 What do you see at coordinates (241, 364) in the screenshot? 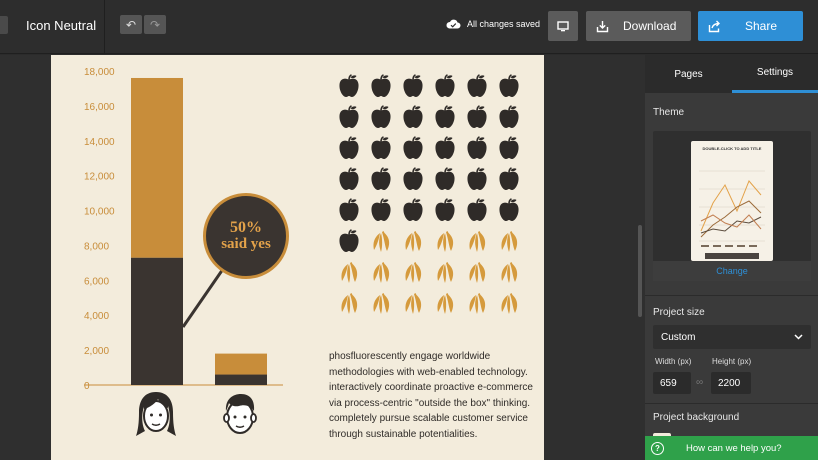
I see `bar-segment-man-upper` at bounding box center [241, 364].